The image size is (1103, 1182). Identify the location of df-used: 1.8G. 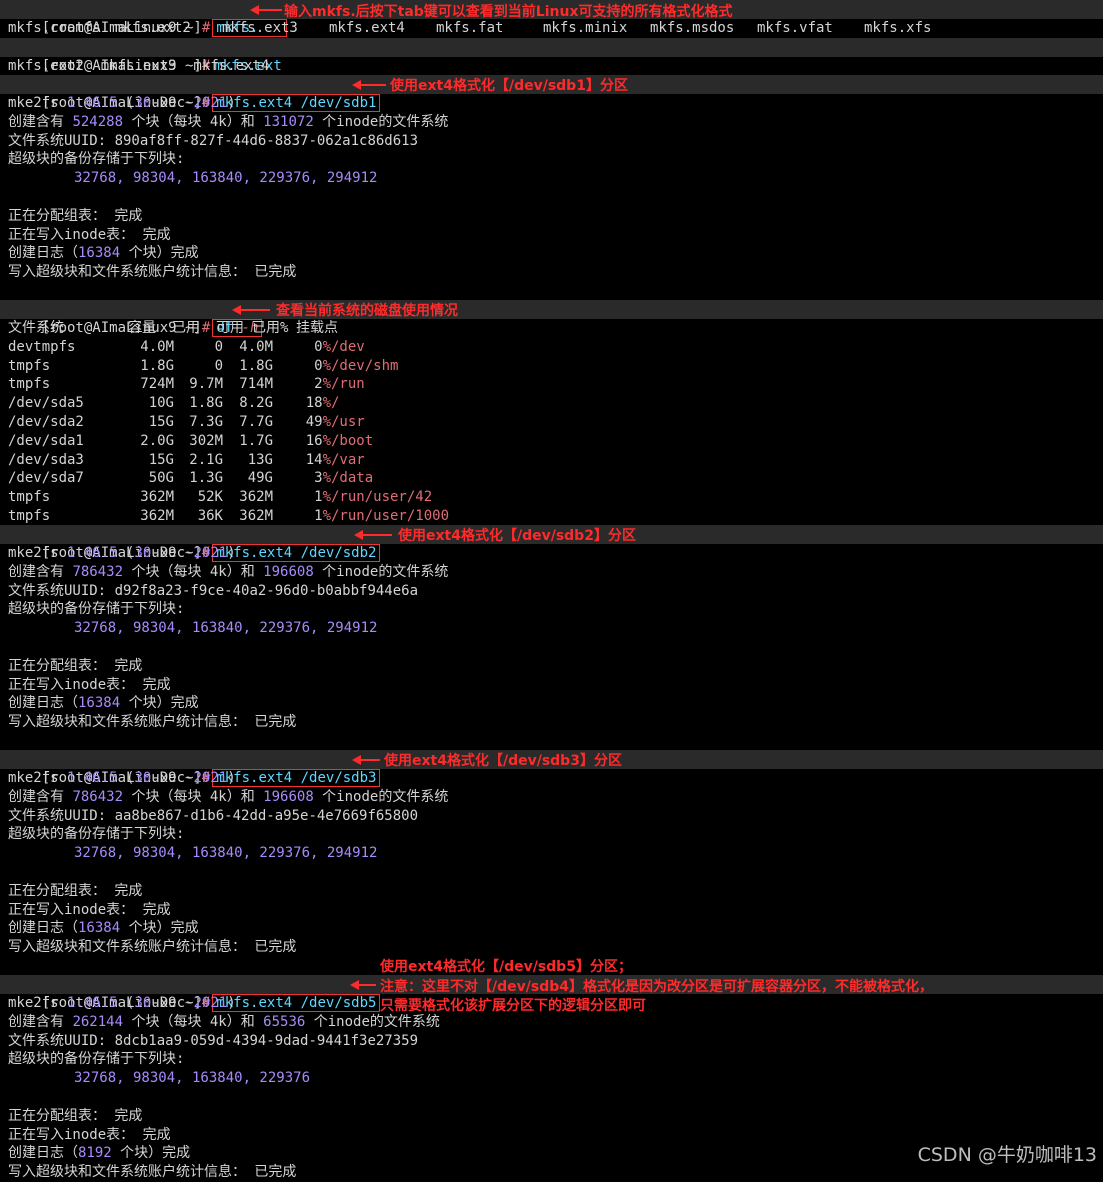
(206, 403).